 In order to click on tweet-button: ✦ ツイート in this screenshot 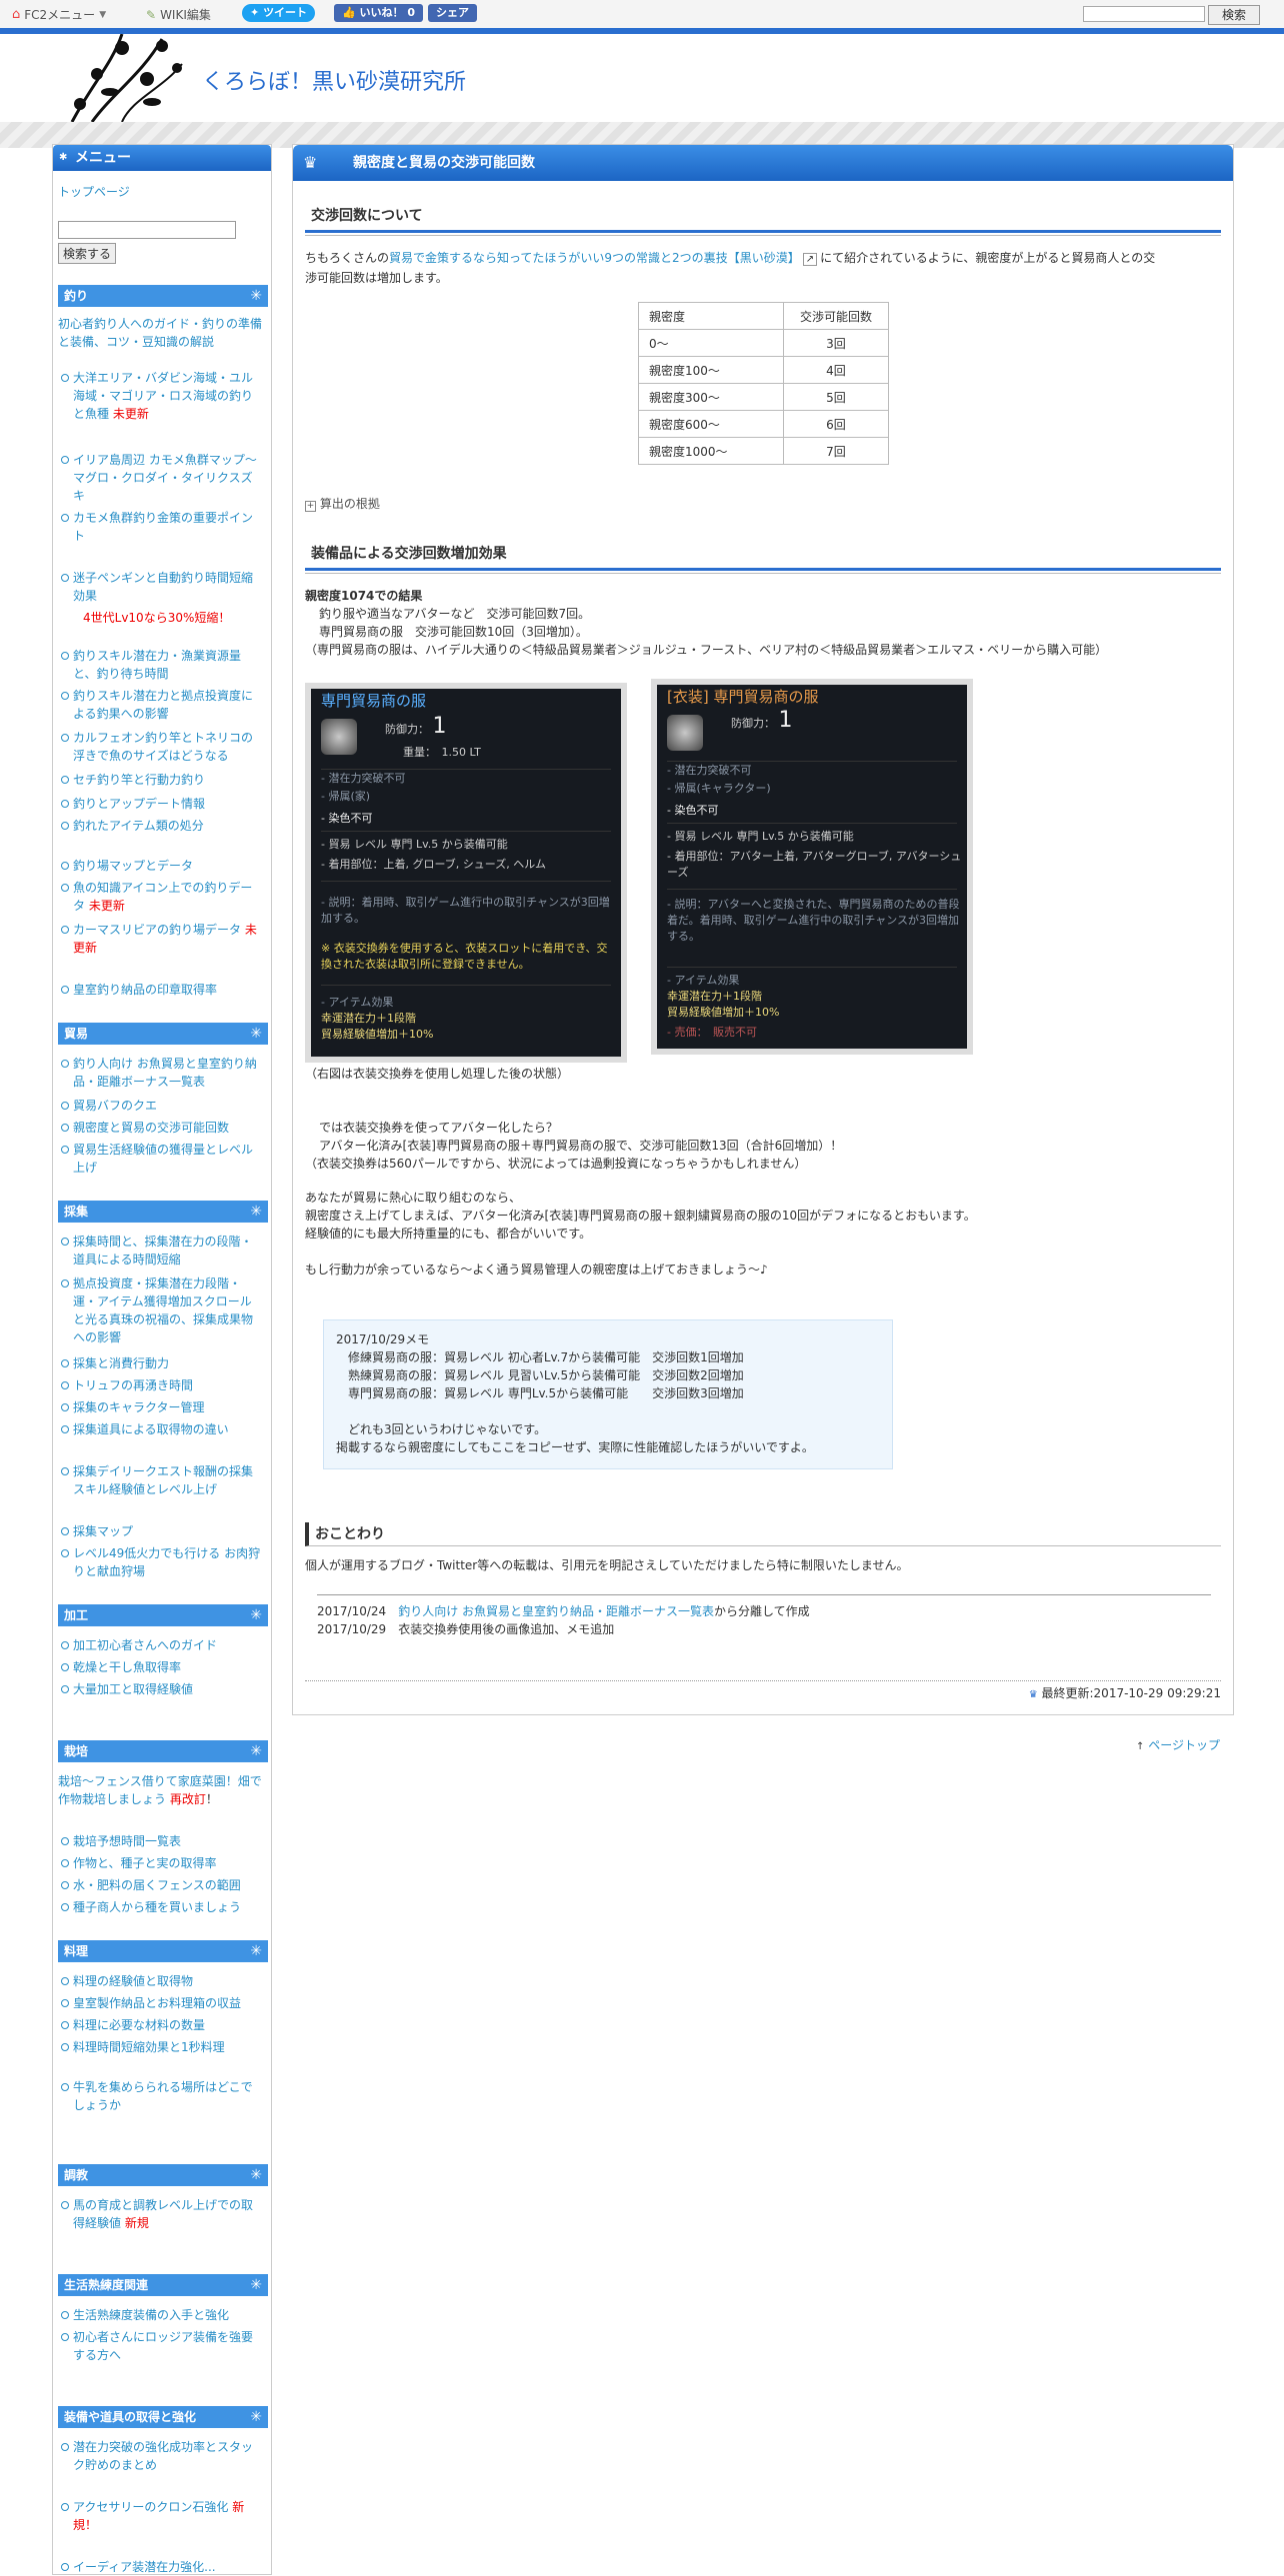, I will do `click(279, 13)`.